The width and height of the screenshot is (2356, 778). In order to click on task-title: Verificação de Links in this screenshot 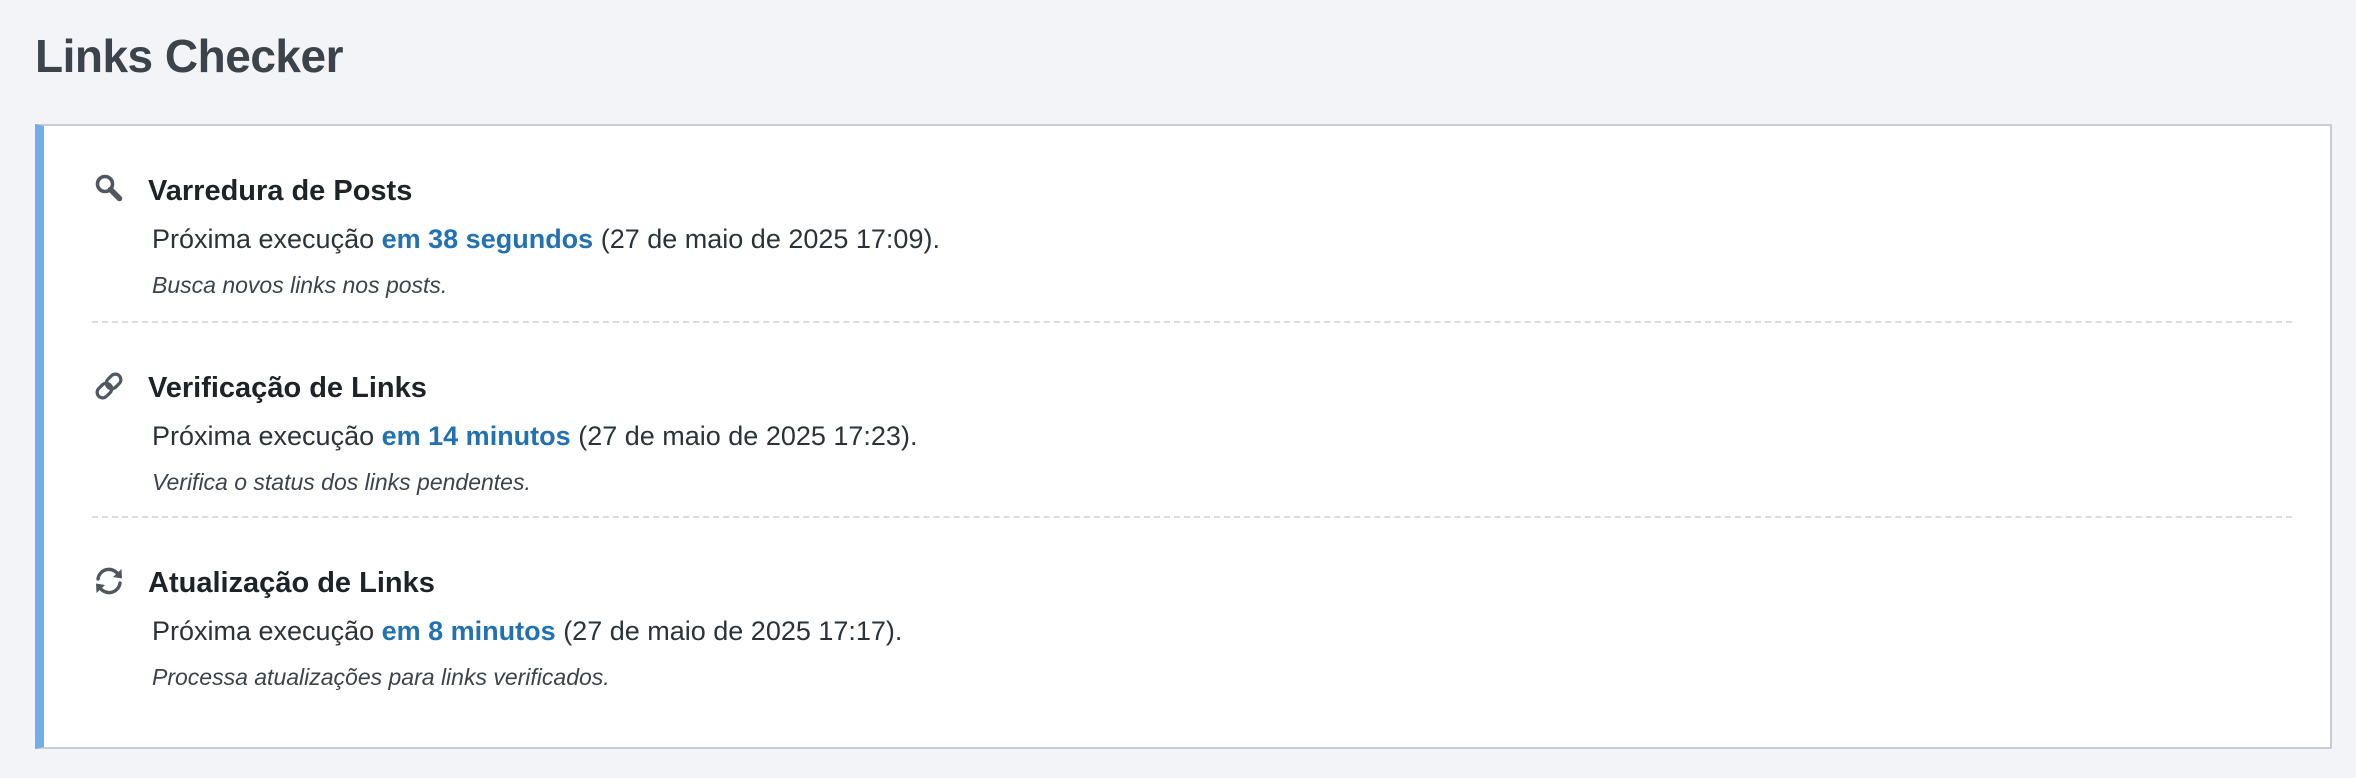, I will do `click(287, 388)`.